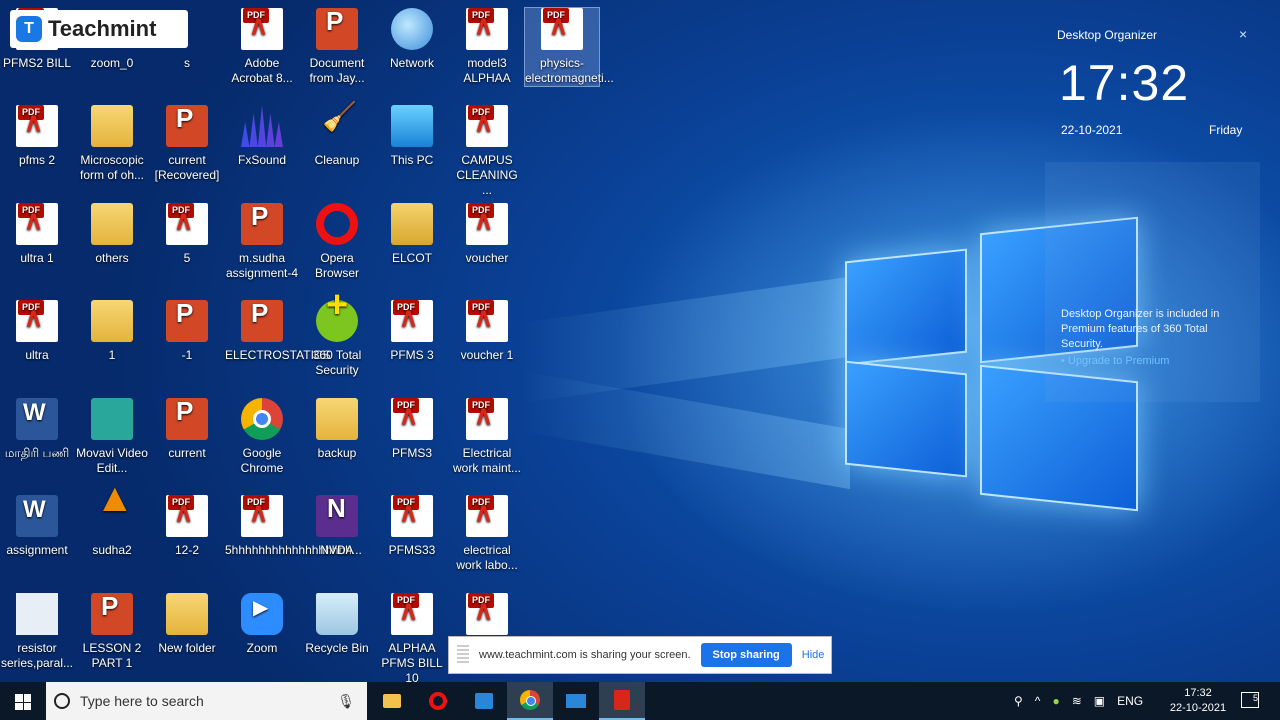  I want to click on search-placeholder: Type here to search, so click(142, 701).